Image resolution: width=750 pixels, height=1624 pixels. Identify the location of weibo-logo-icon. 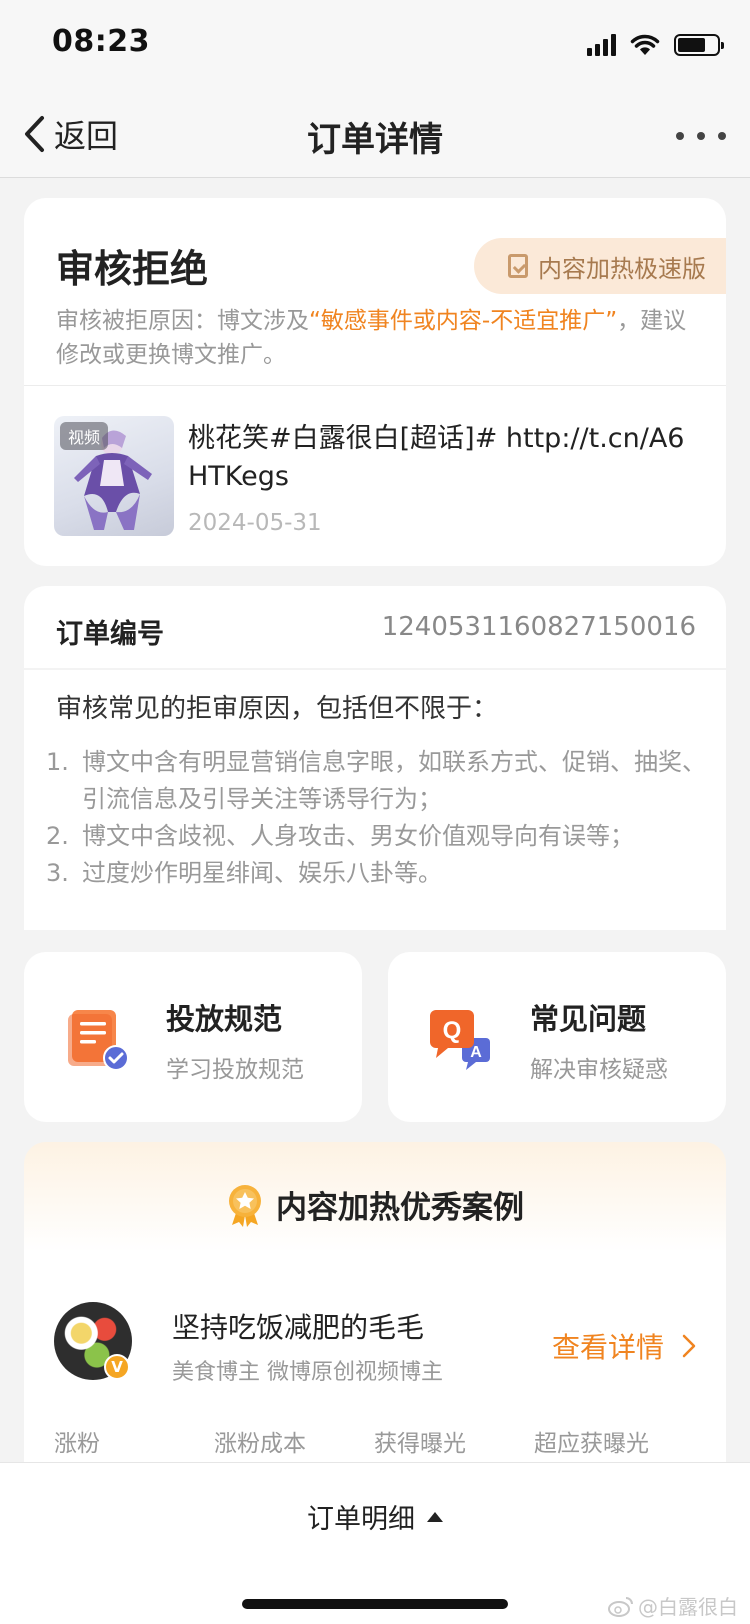
(620, 1606).